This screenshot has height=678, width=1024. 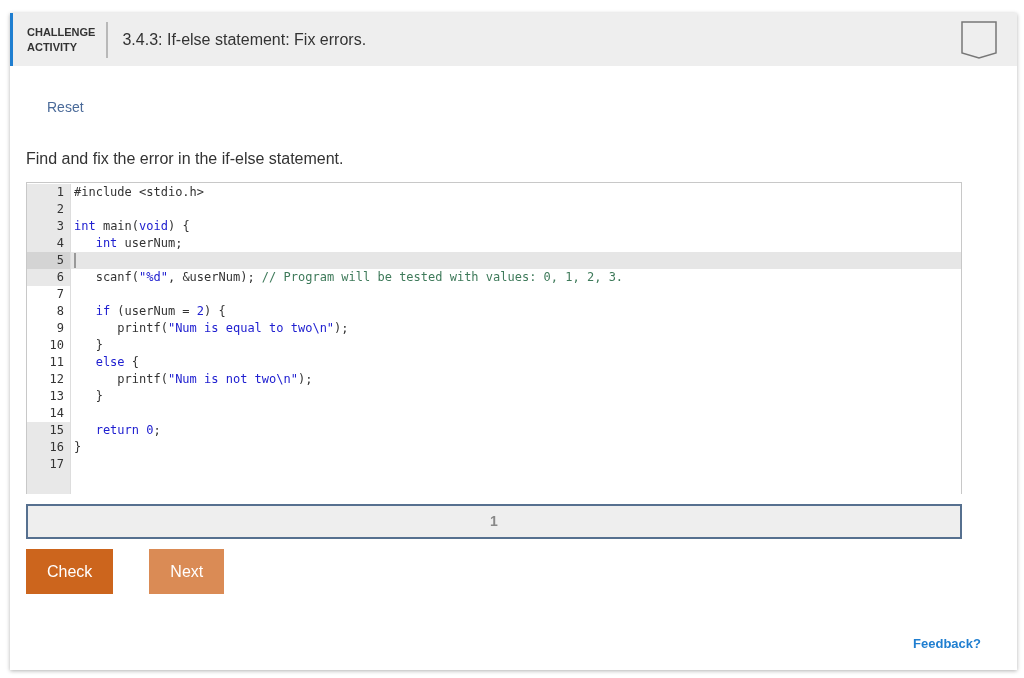 I want to click on bookmark-icon, so click(x=979, y=39).